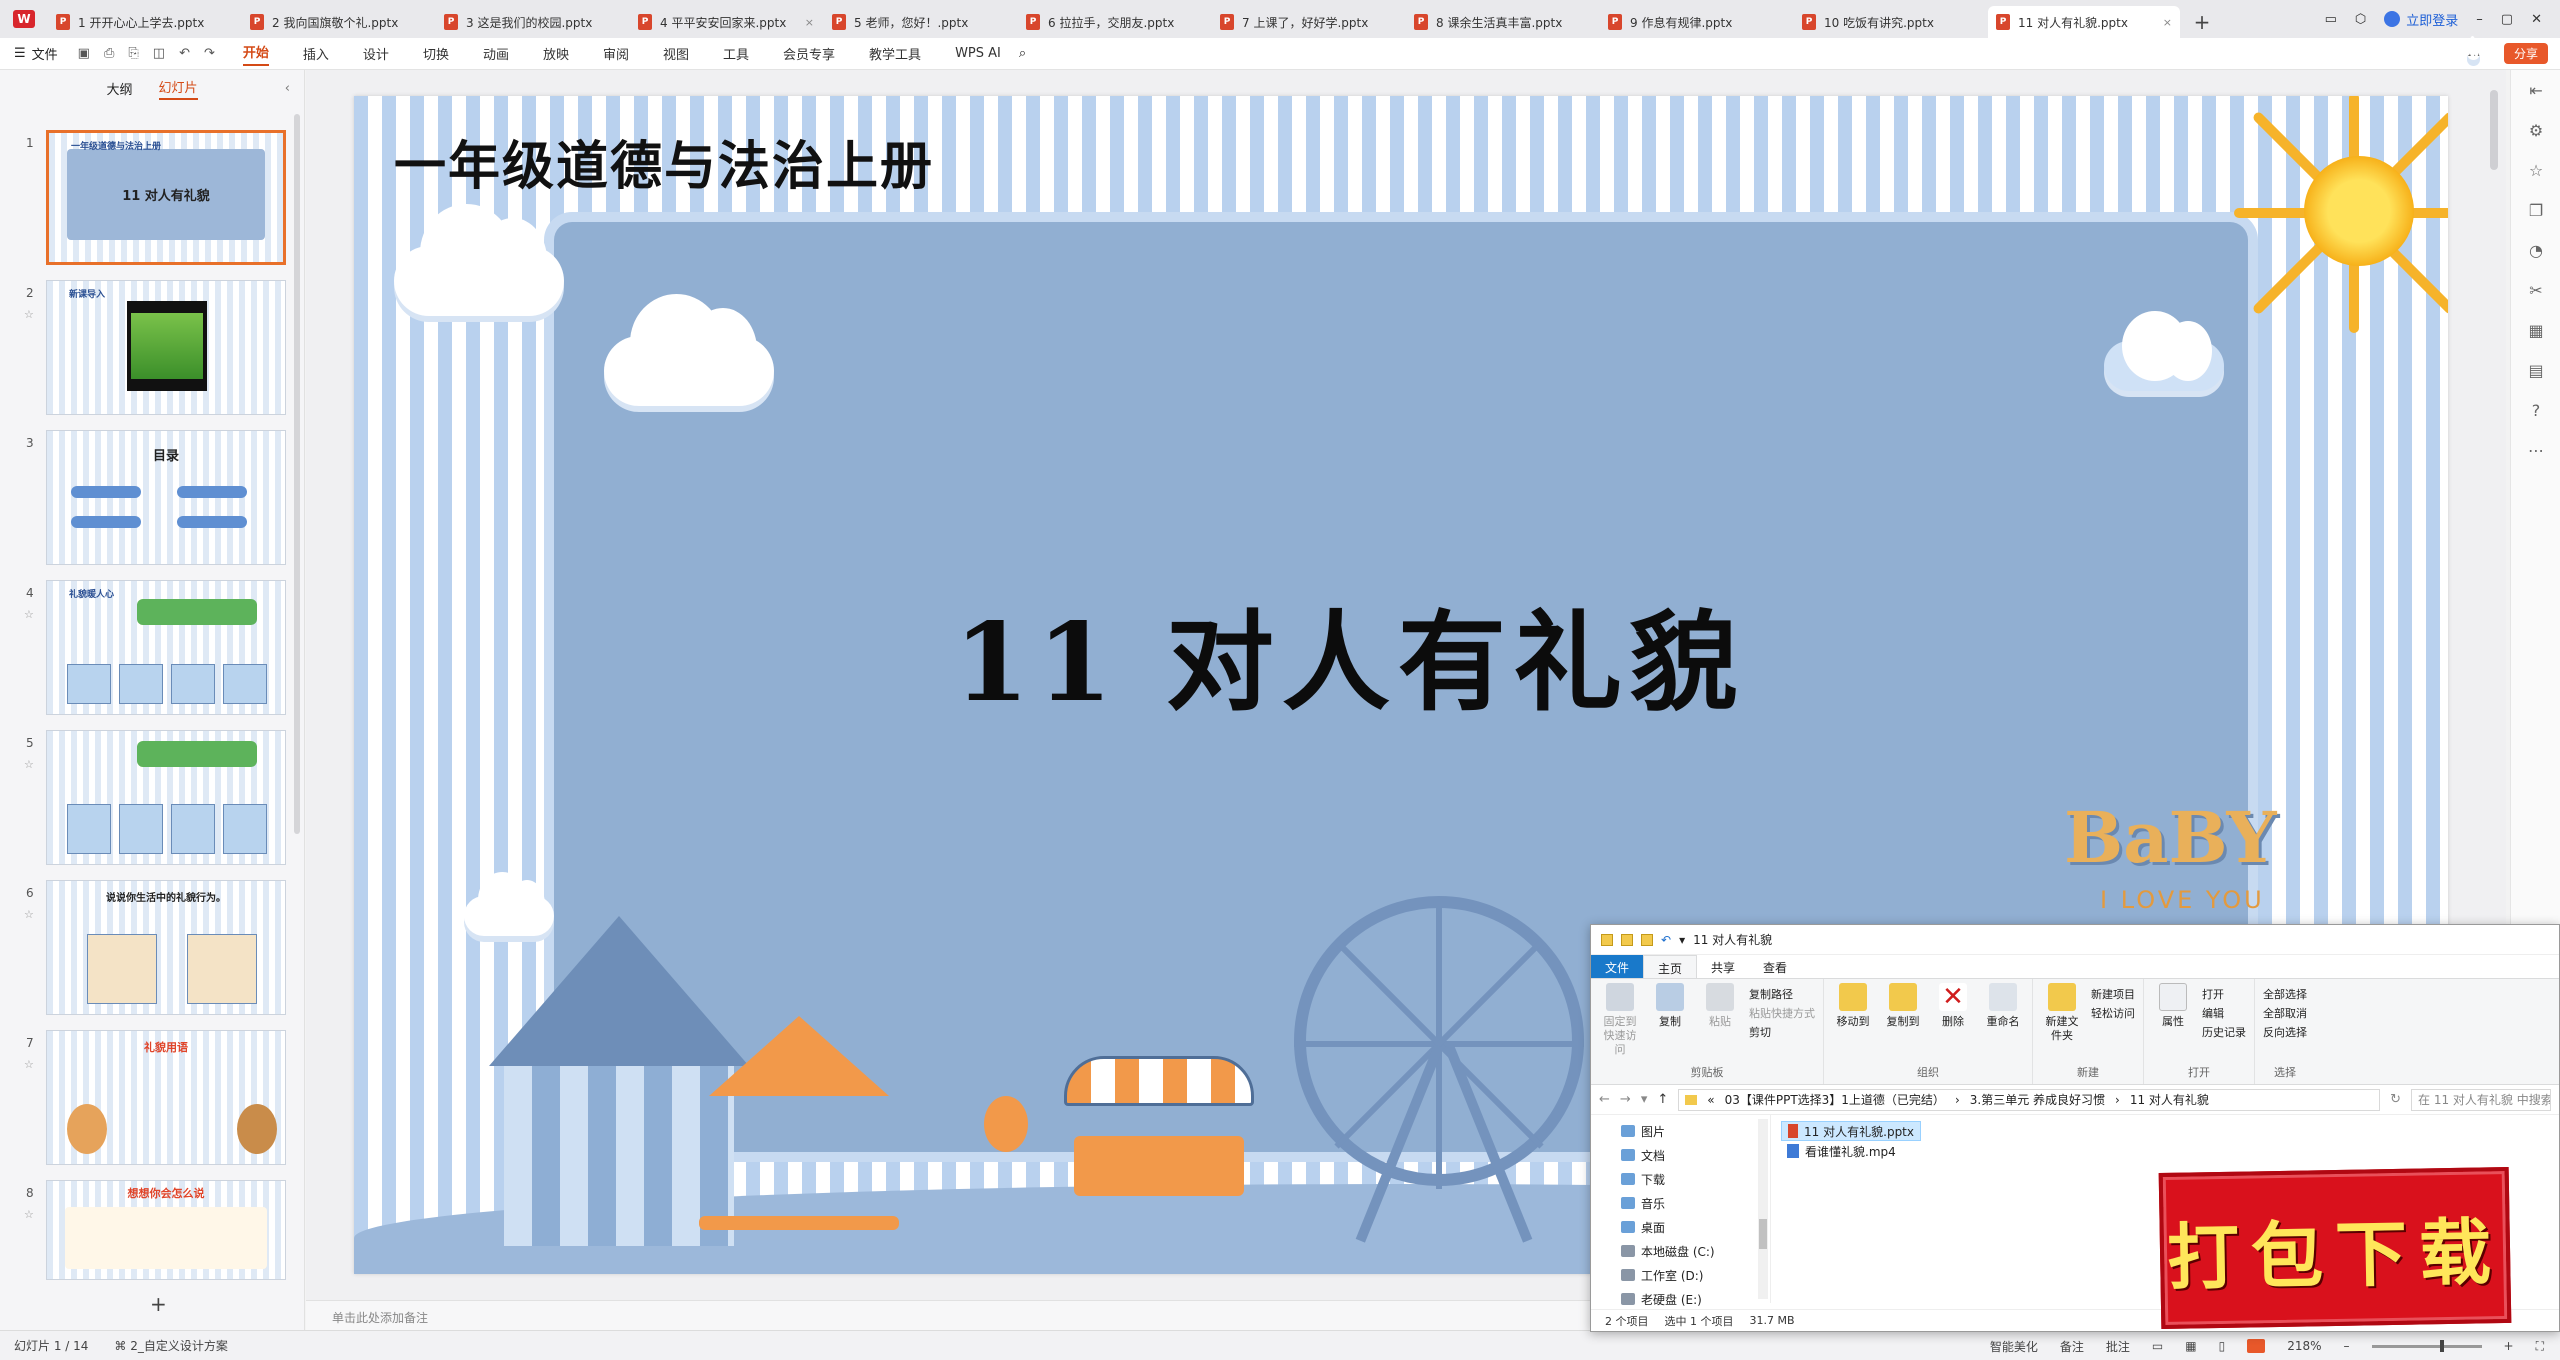  Describe the element at coordinates (2441, 1345) in the screenshot. I see `zoom-slider-knob` at that location.